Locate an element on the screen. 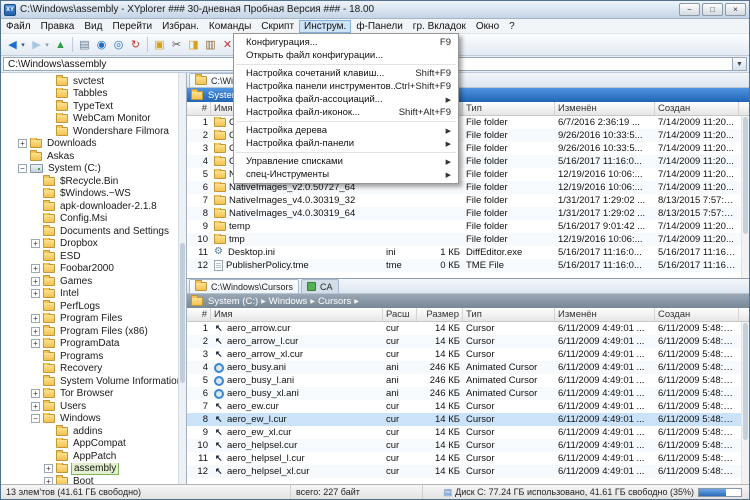 The height and width of the screenshot is (500, 750). tree-item: $Windows.~WS is located at coordinates (89, 194).